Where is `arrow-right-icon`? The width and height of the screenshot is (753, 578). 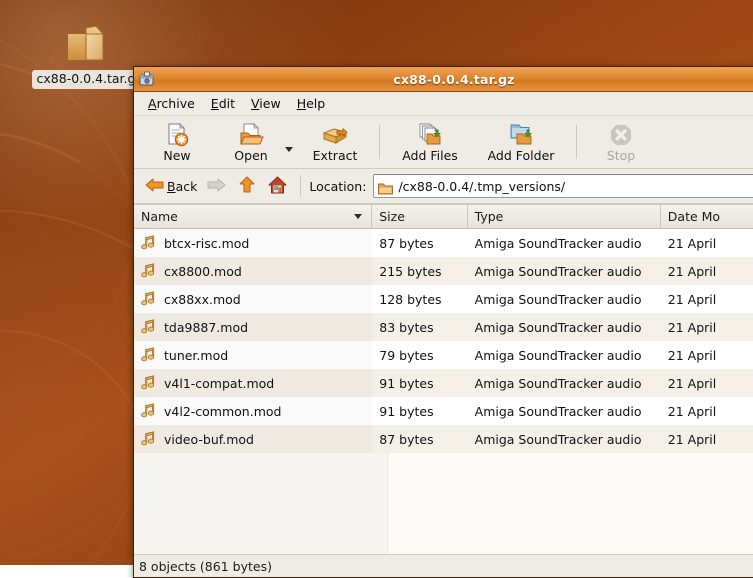
arrow-right-icon is located at coordinates (216, 186).